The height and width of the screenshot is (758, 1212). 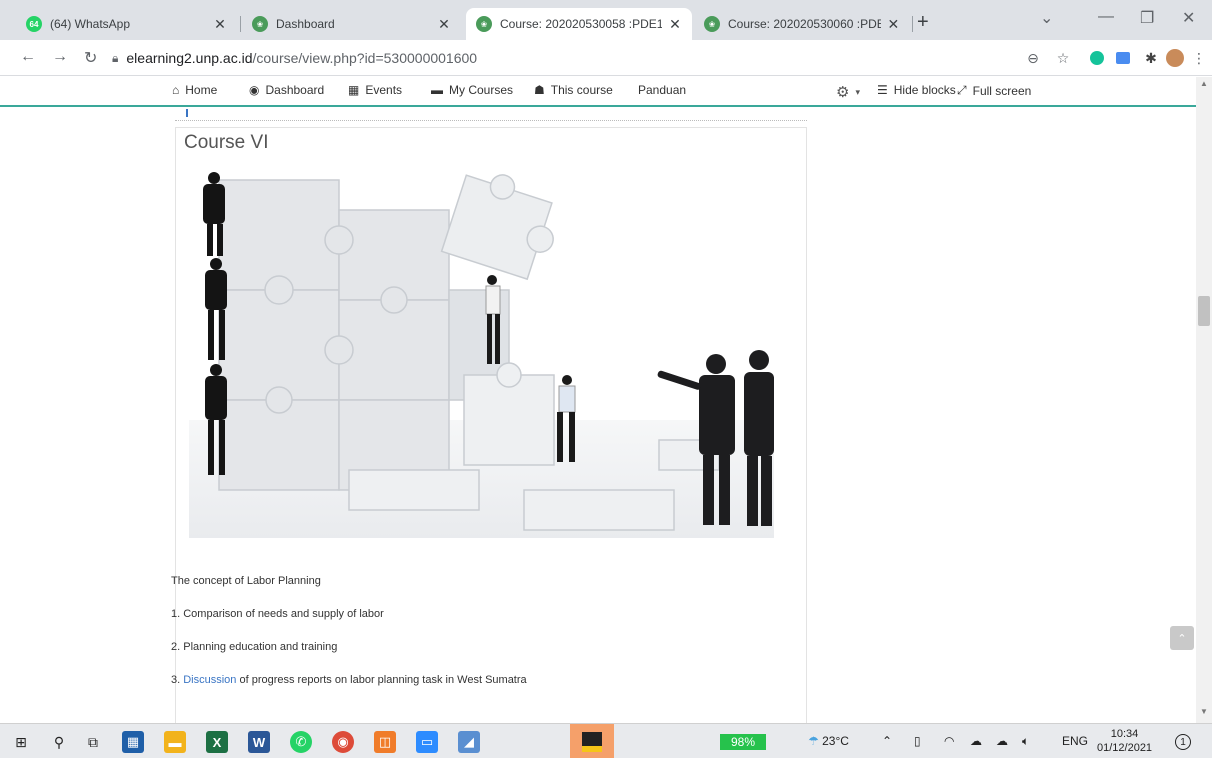 What do you see at coordinates (1151, 58) in the screenshot?
I see `extensions-puzzle-icon: ✱` at bounding box center [1151, 58].